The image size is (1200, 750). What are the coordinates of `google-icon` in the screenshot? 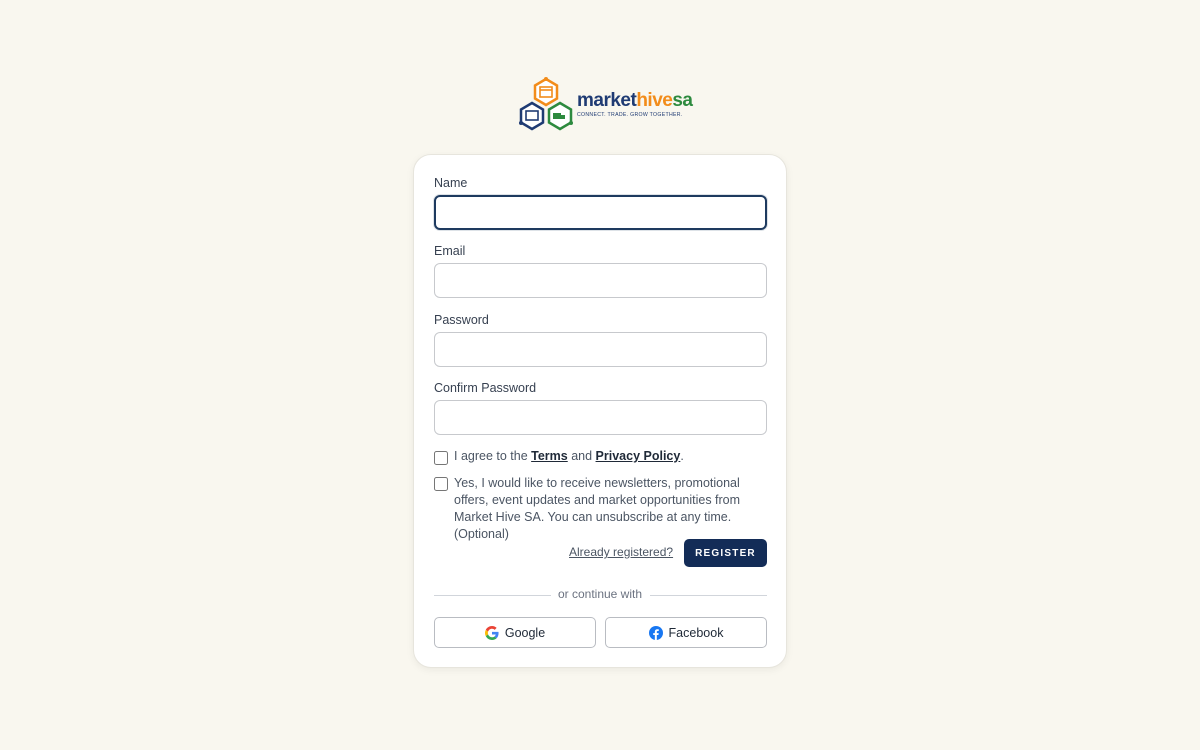 It's located at (491, 632).